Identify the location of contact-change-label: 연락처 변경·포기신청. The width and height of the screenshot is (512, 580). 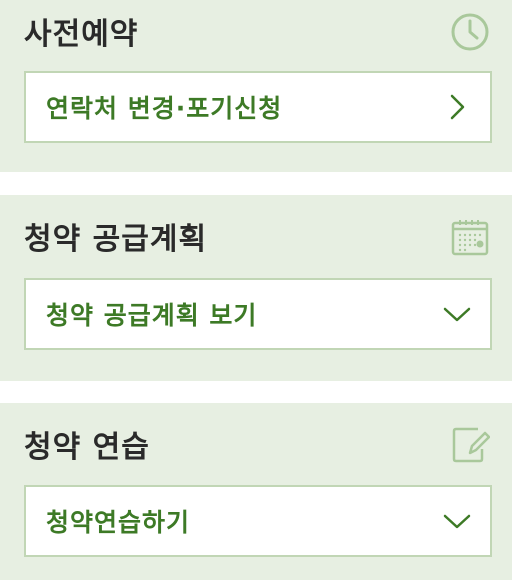
(164, 108).